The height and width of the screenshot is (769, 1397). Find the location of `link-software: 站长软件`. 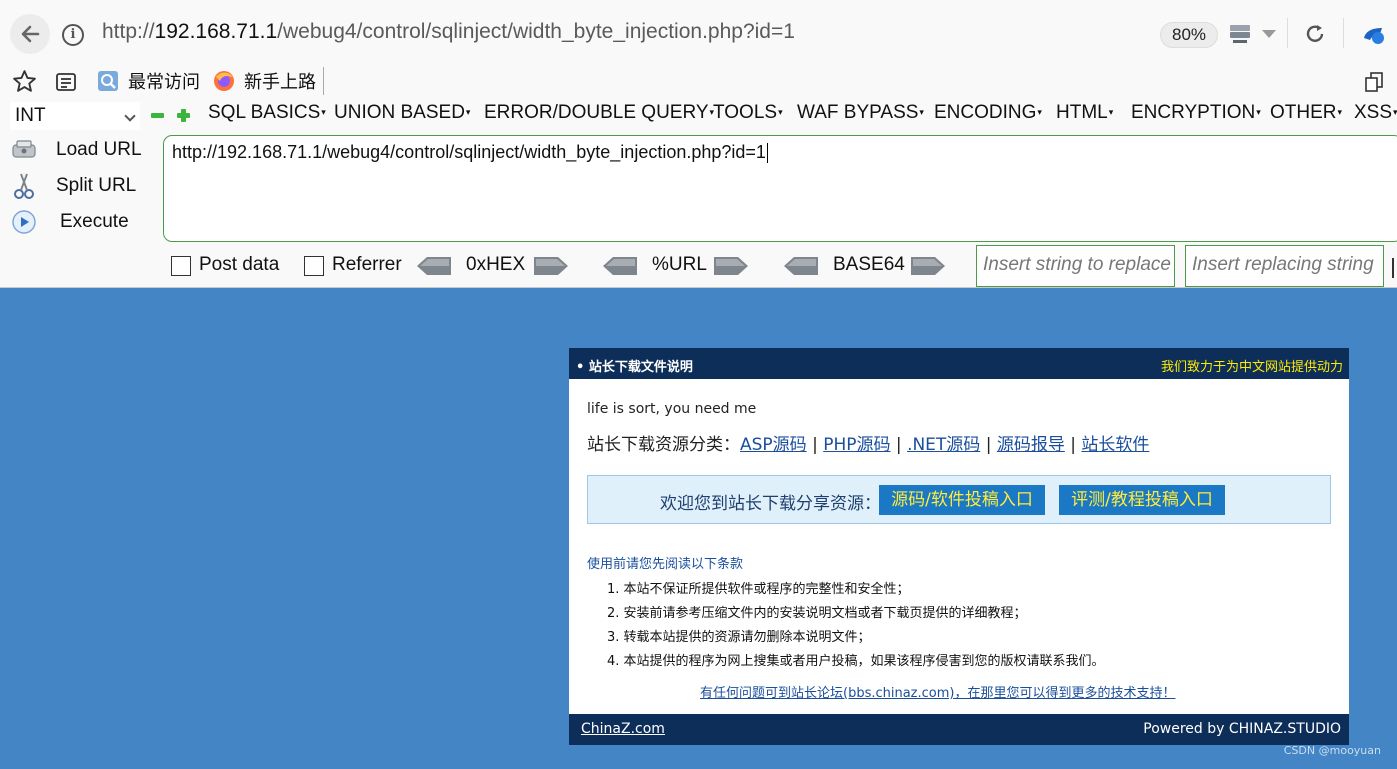

link-software: 站长软件 is located at coordinates (1115, 445).